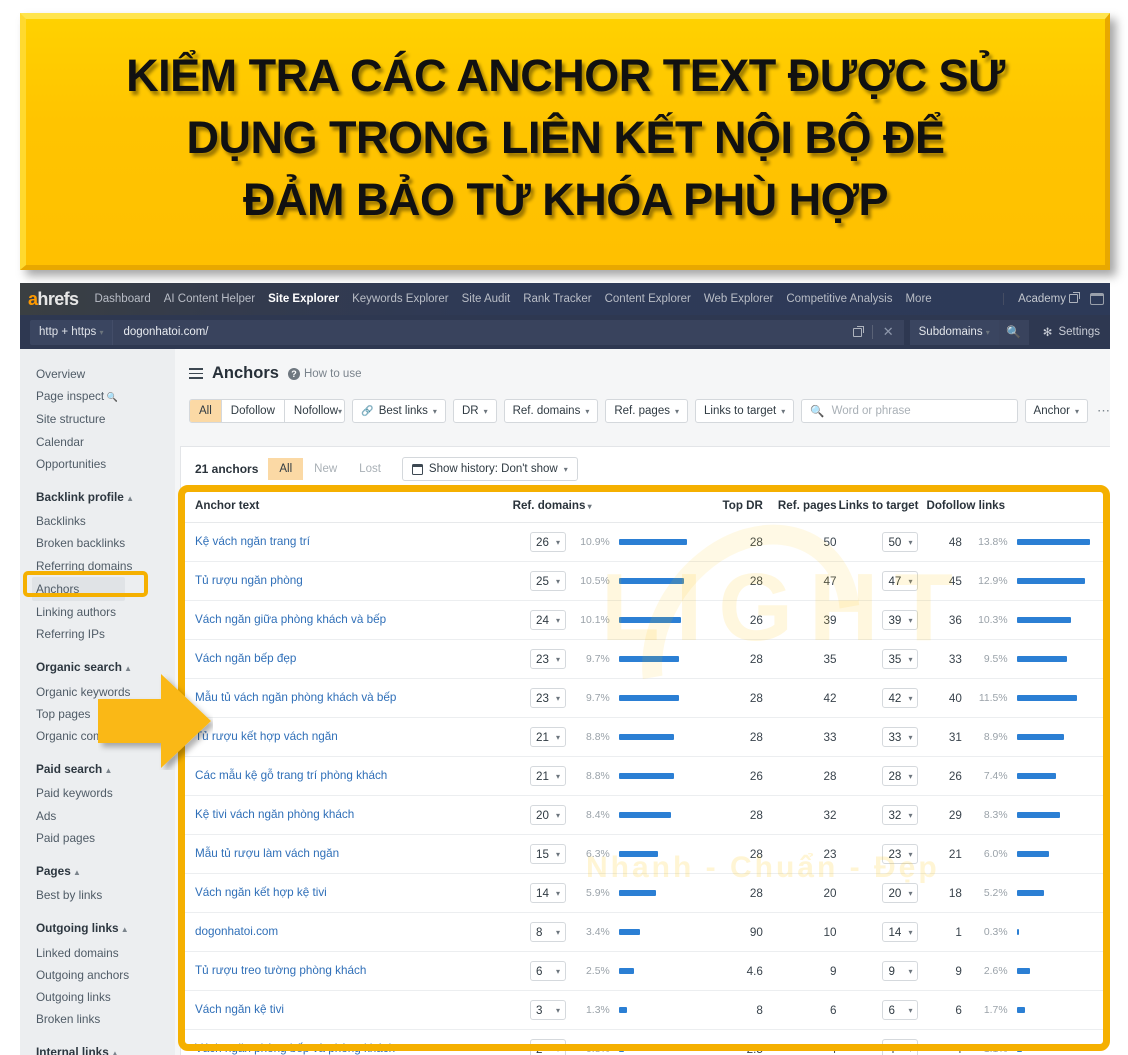 Image resolution: width=1128 pixels, height=1055 pixels. I want to click on sidebar-item-top-pages: Top pages, so click(105, 714).